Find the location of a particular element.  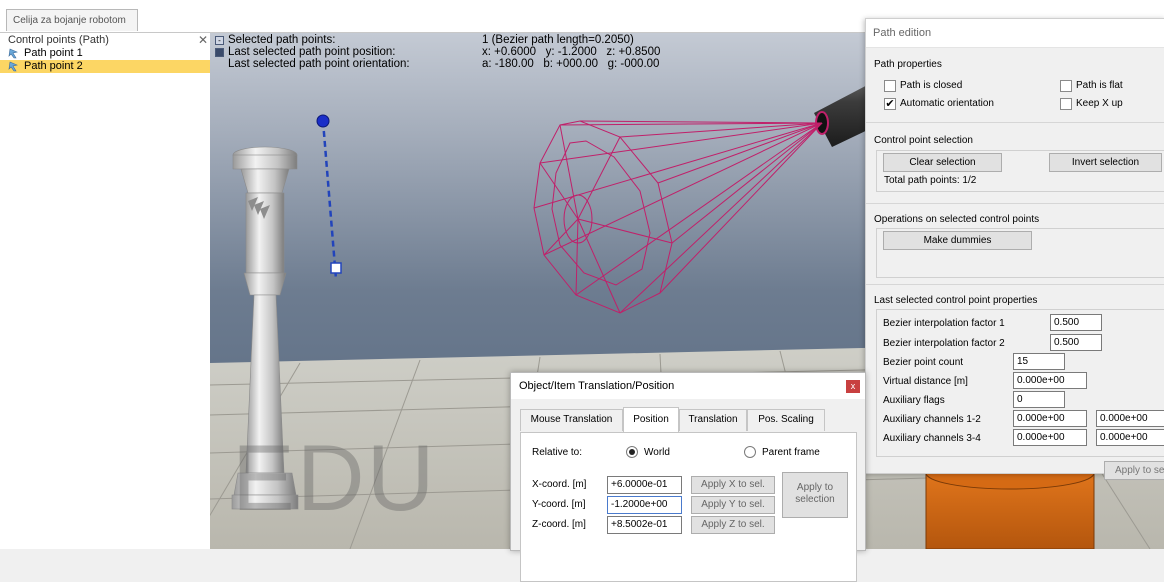

total-path-points: Total path points: 1/2 is located at coordinates (930, 180).